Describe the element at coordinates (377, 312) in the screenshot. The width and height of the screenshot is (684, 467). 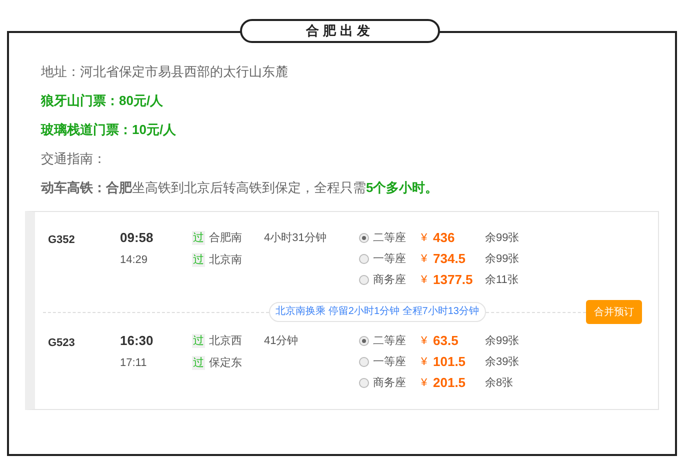
I see `transfer-info: 北京南换乘 停留2小时1分钟 全程7小时13分钟` at that location.